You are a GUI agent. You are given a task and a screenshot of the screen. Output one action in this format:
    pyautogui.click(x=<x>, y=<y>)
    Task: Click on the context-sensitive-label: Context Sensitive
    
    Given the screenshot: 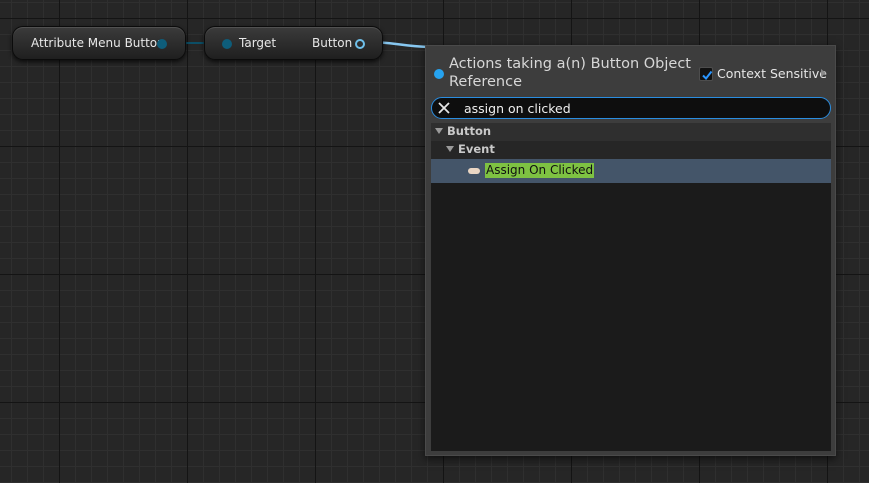 What is the action you would take?
    pyautogui.click(x=772, y=73)
    